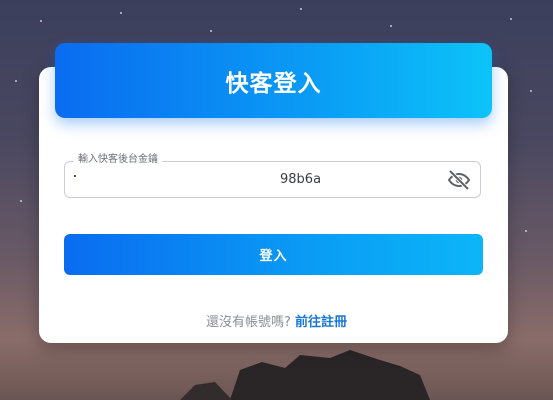  What do you see at coordinates (321, 322) in the screenshot?
I see `register-link: 前往註冊` at bounding box center [321, 322].